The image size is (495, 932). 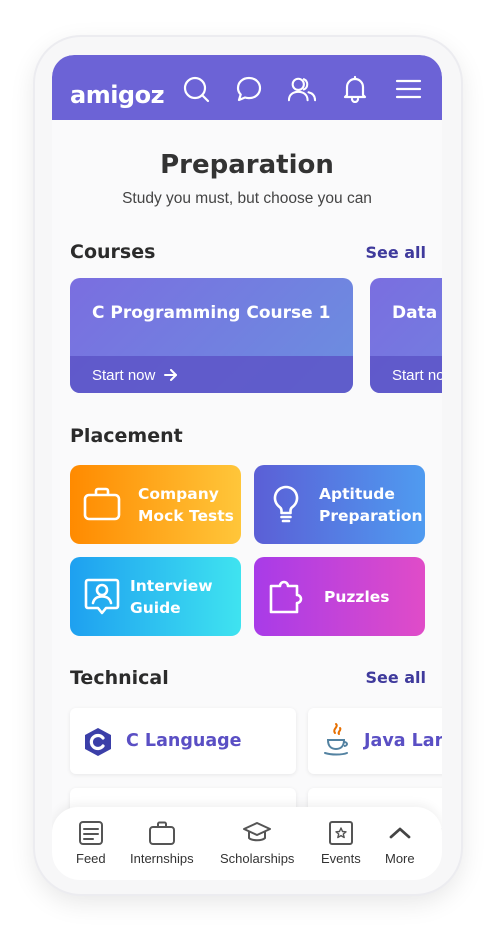 I want to click on nav-scholarships: Scholarships, so click(x=257, y=842).